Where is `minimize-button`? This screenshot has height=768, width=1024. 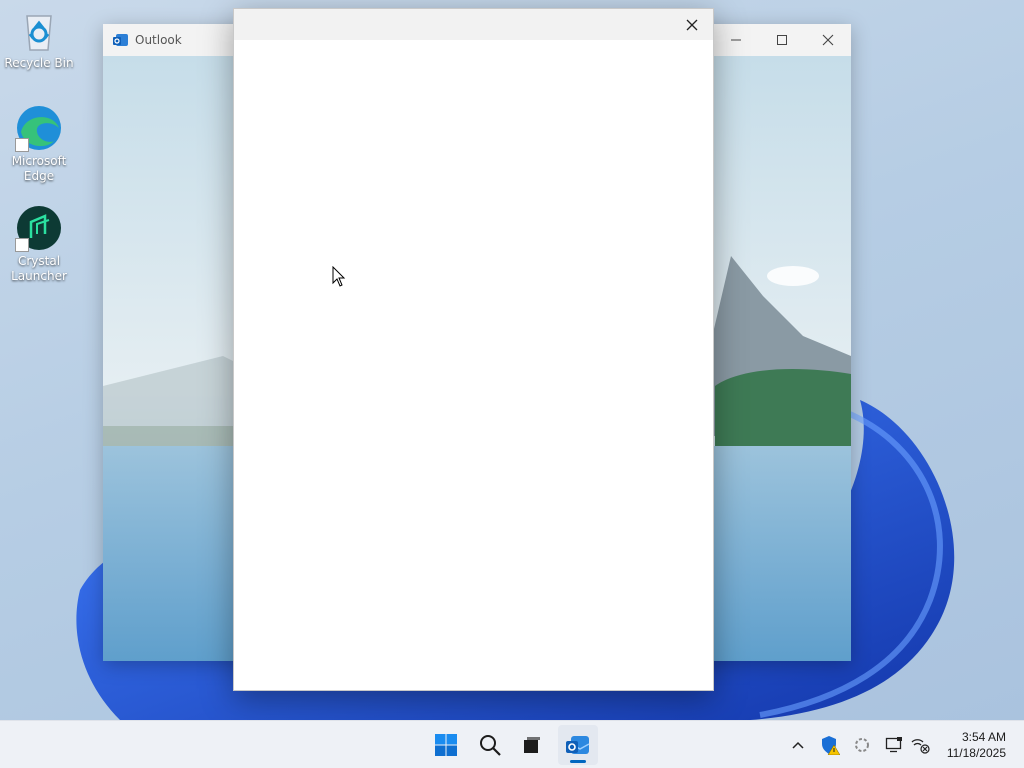
minimize-button is located at coordinates (736, 40).